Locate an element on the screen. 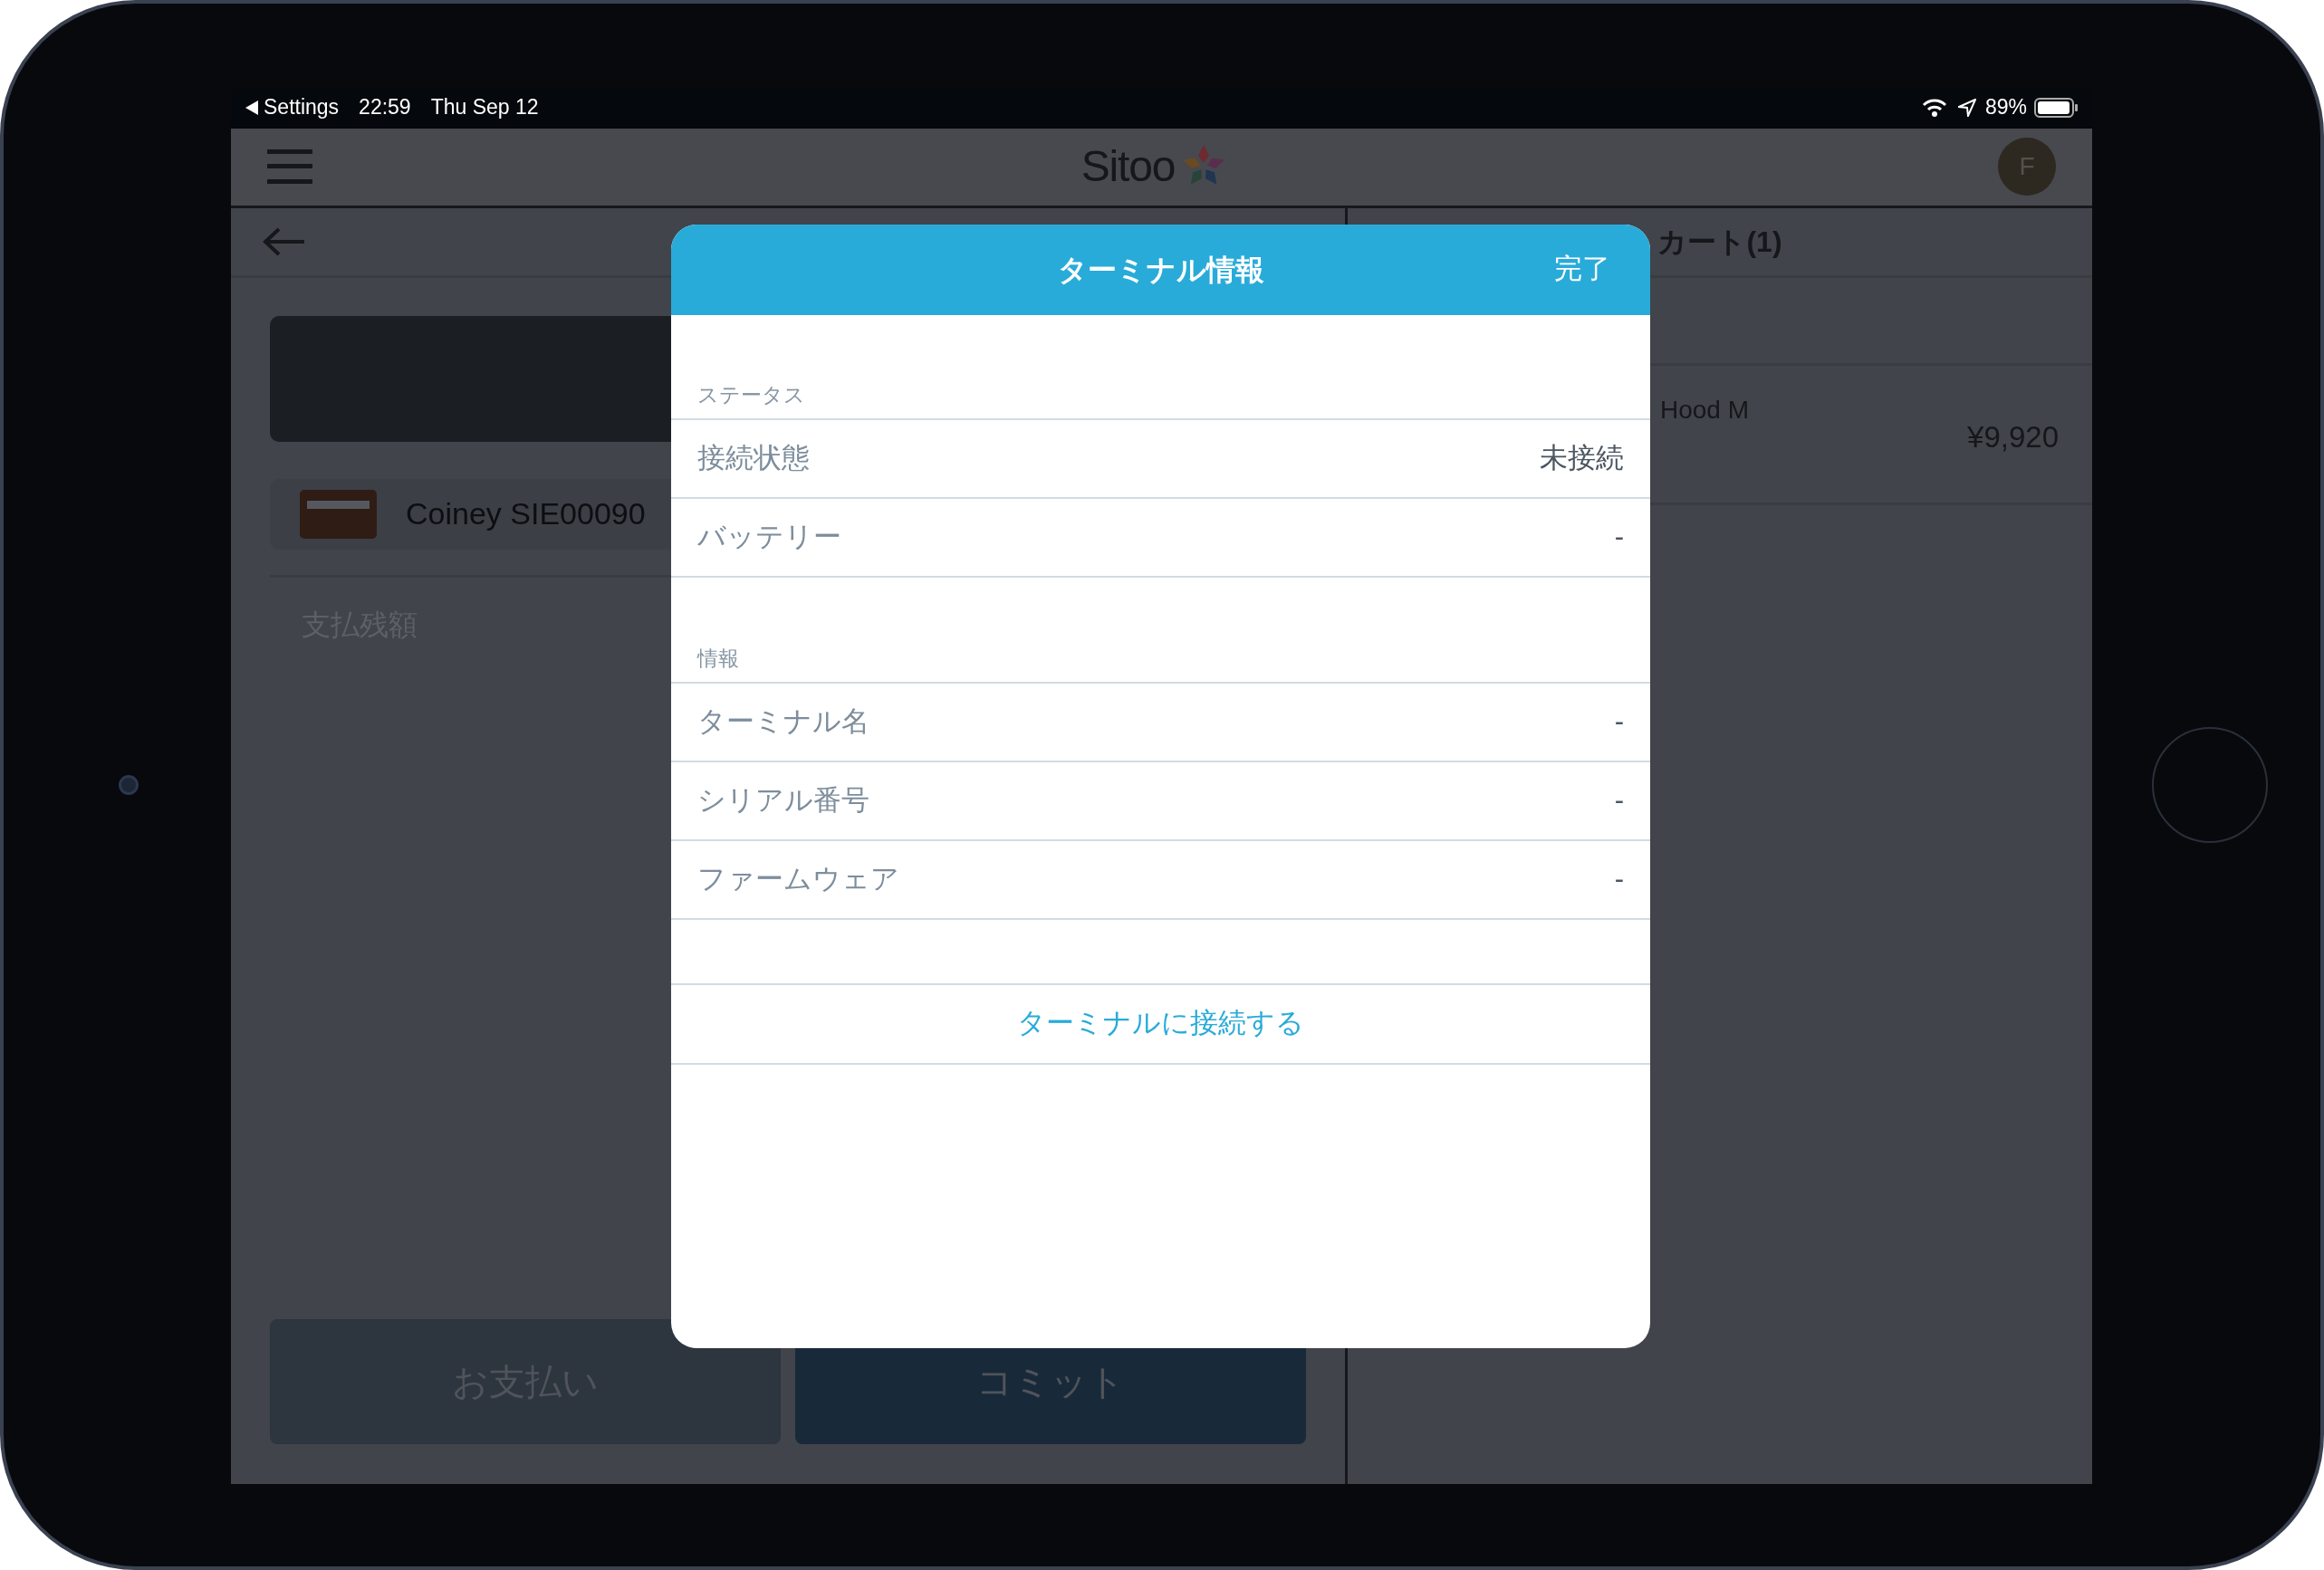  dialog-title: ターミナル情報 is located at coordinates (1160, 270).